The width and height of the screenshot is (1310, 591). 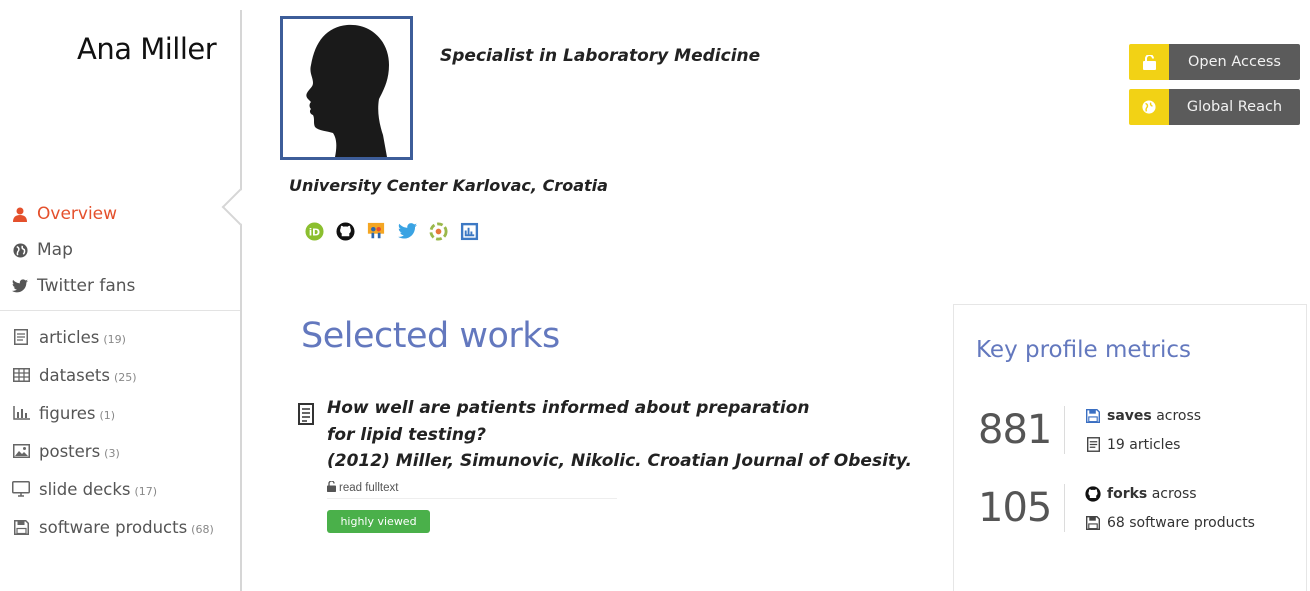 What do you see at coordinates (74, 375) in the screenshot?
I see `sidebar-item-label: datasets` at bounding box center [74, 375].